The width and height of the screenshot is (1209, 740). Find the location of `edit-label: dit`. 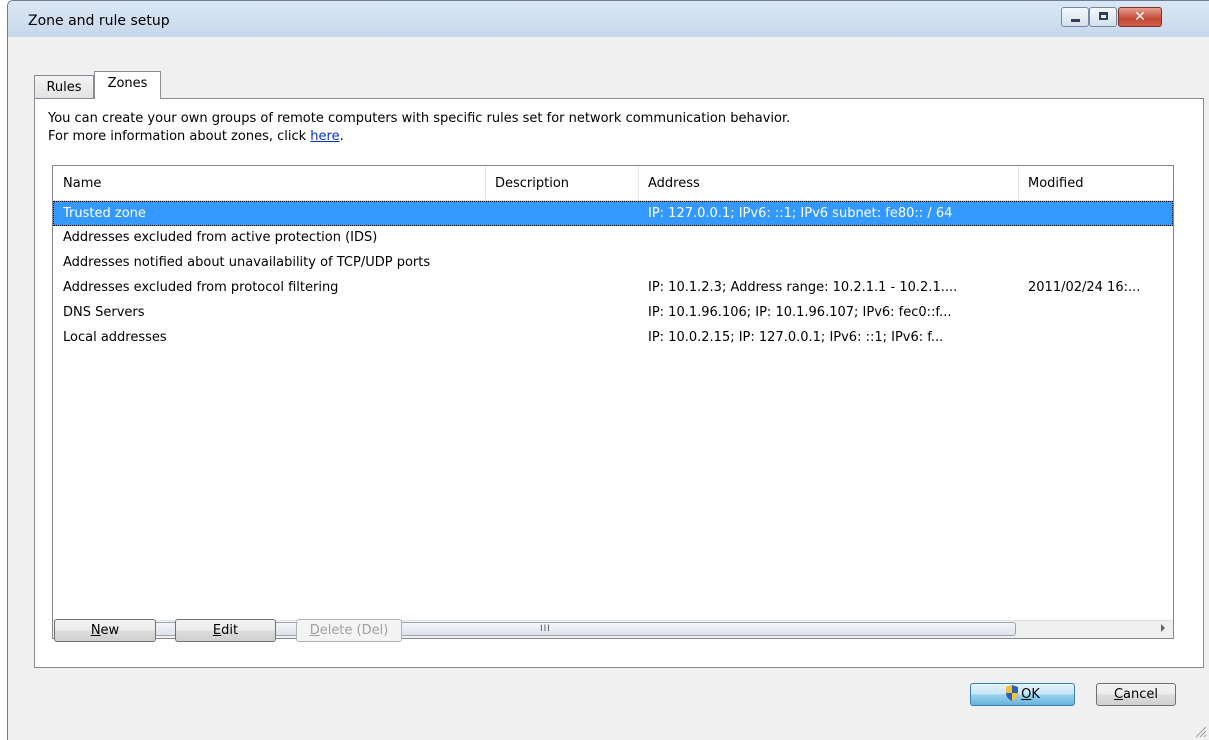

edit-label: dit is located at coordinates (230, 630).